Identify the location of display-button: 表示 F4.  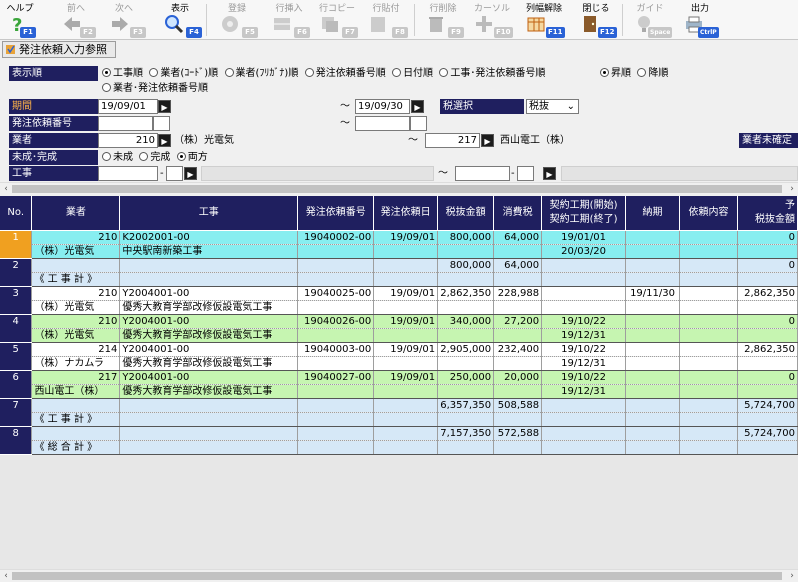
(180, 20).